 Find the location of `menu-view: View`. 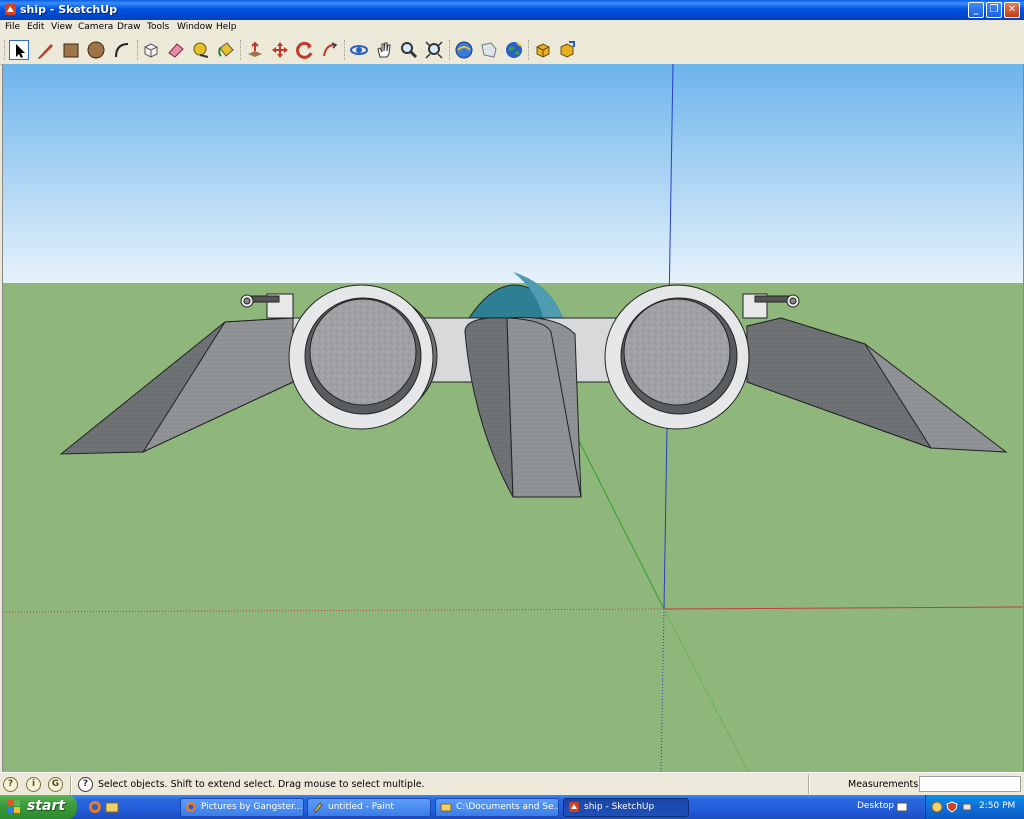

menu-view: View is located at coordinates (61, 27).